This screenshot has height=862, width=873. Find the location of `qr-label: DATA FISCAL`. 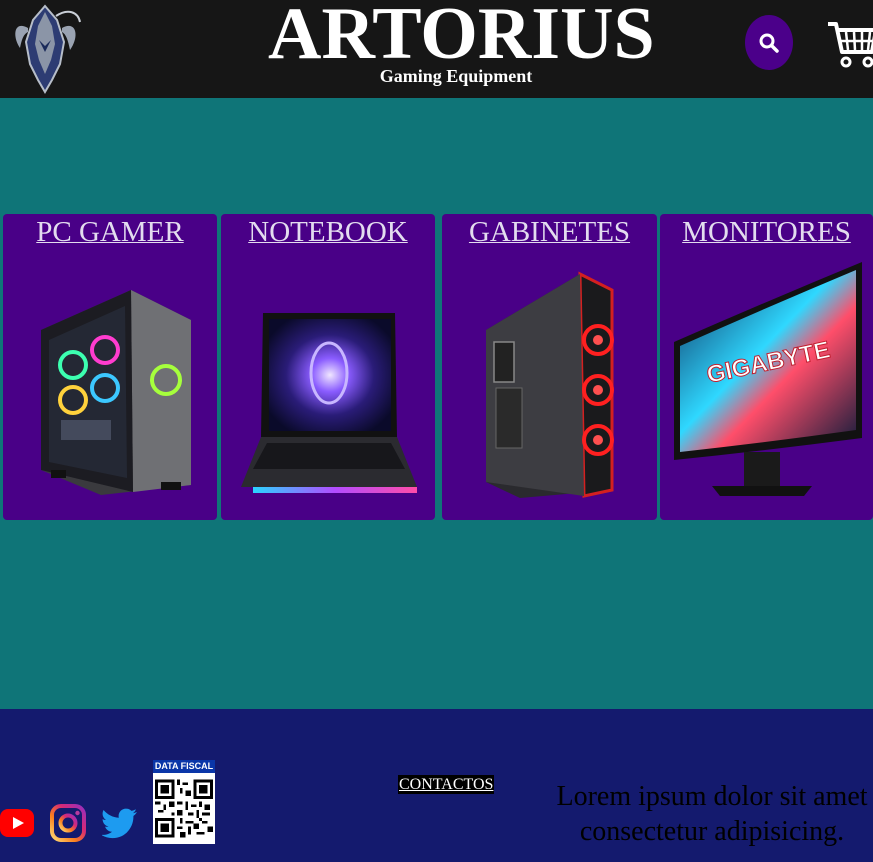

qr-label: DATA FISCAL is located at coordinates (184, 766).